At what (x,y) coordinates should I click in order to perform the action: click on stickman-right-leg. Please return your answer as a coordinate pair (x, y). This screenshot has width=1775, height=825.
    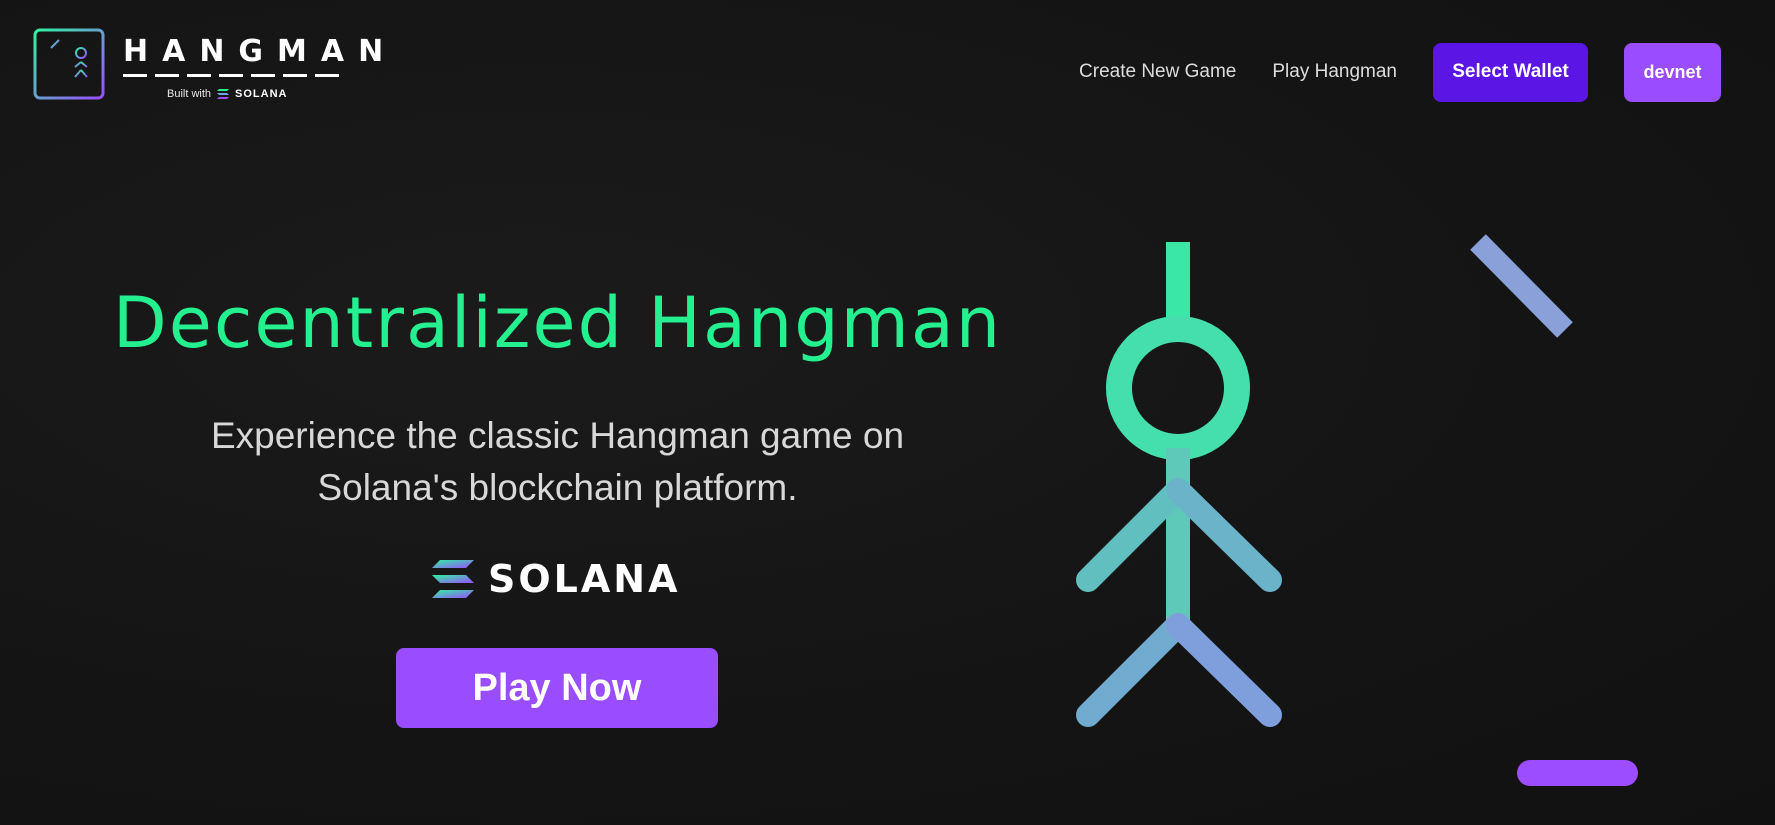
    Looking at the image, I should click on (1224, 670).